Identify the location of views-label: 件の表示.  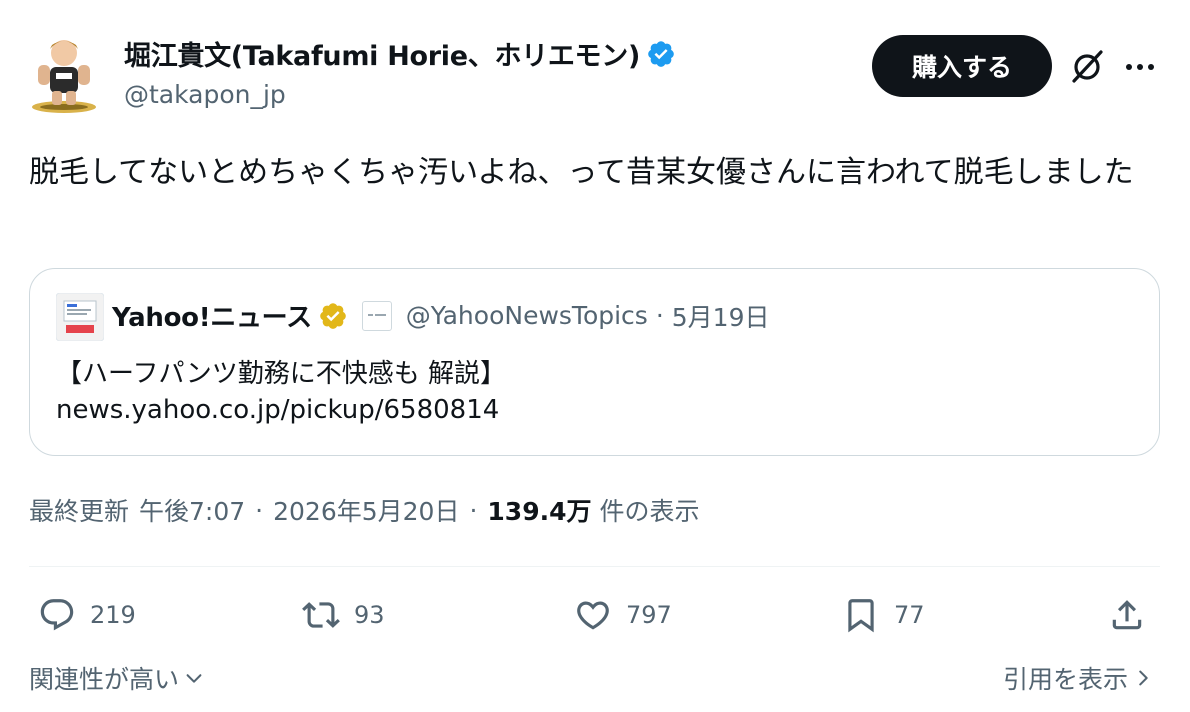
(649, 511).